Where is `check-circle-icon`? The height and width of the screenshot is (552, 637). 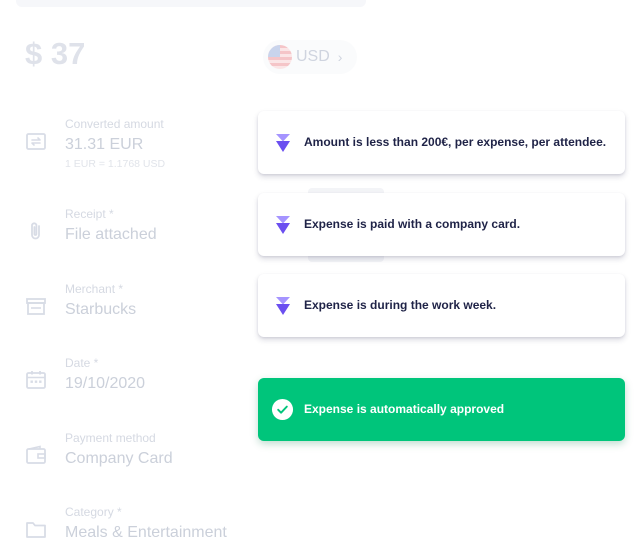 check-circle-icon is located at coordinates (282, 409).